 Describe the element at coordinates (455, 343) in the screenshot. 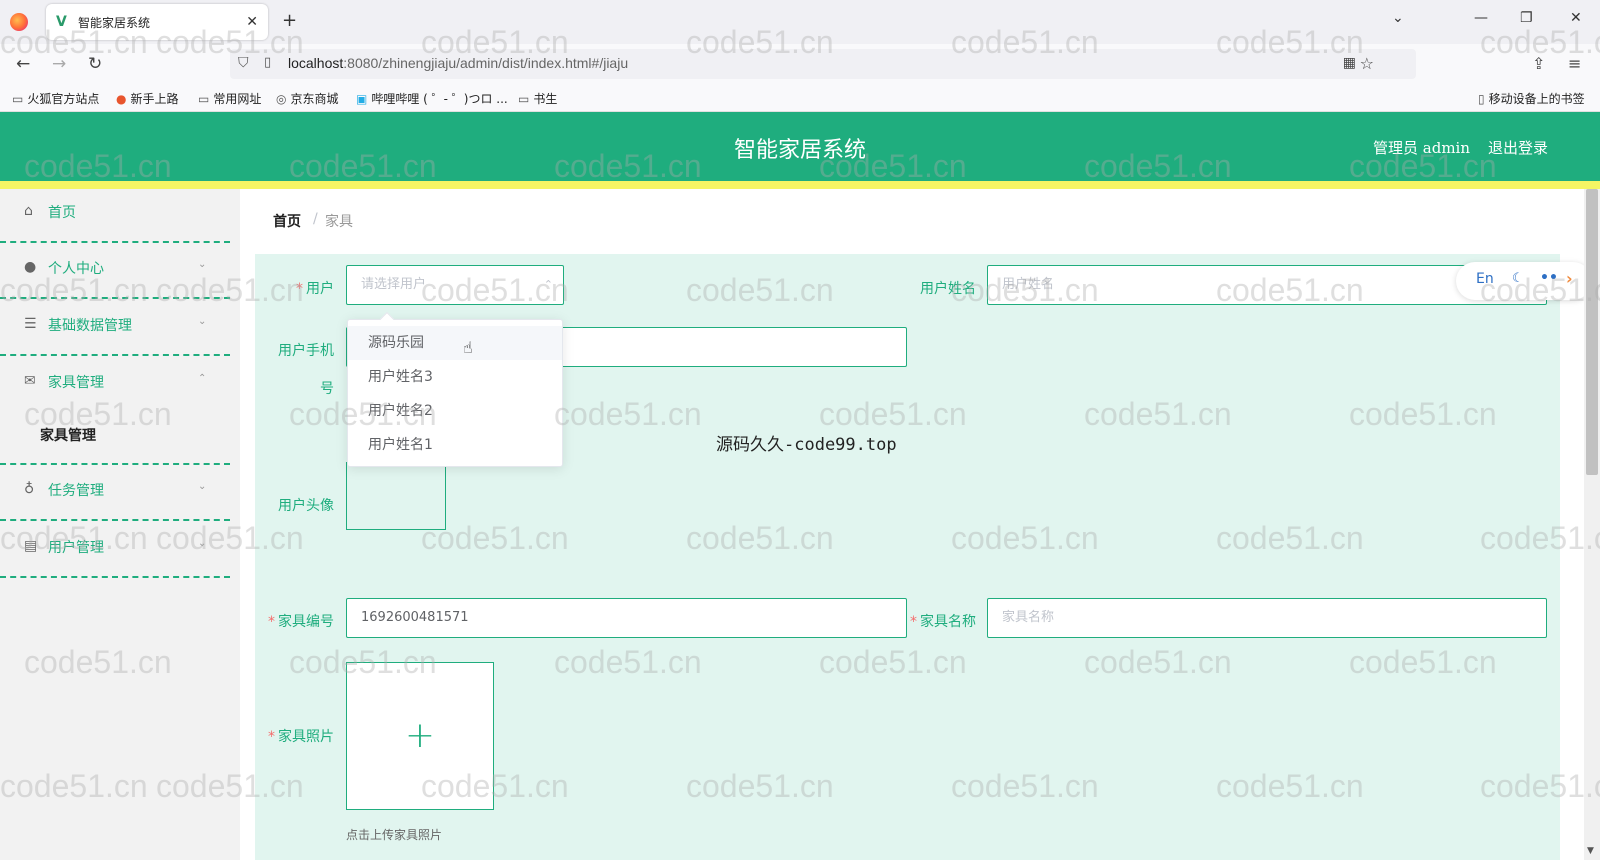

I see `dropdown-option: 源码乐园` at that location.